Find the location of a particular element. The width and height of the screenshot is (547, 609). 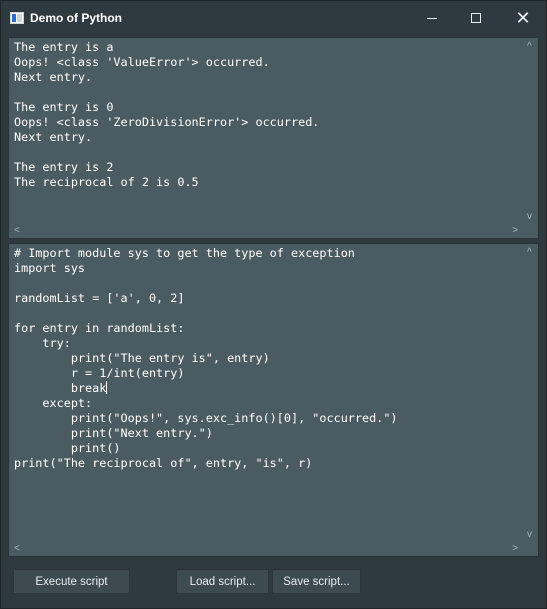

output-horizontal-scrollbar: < > is located at coordinates (273, 231).